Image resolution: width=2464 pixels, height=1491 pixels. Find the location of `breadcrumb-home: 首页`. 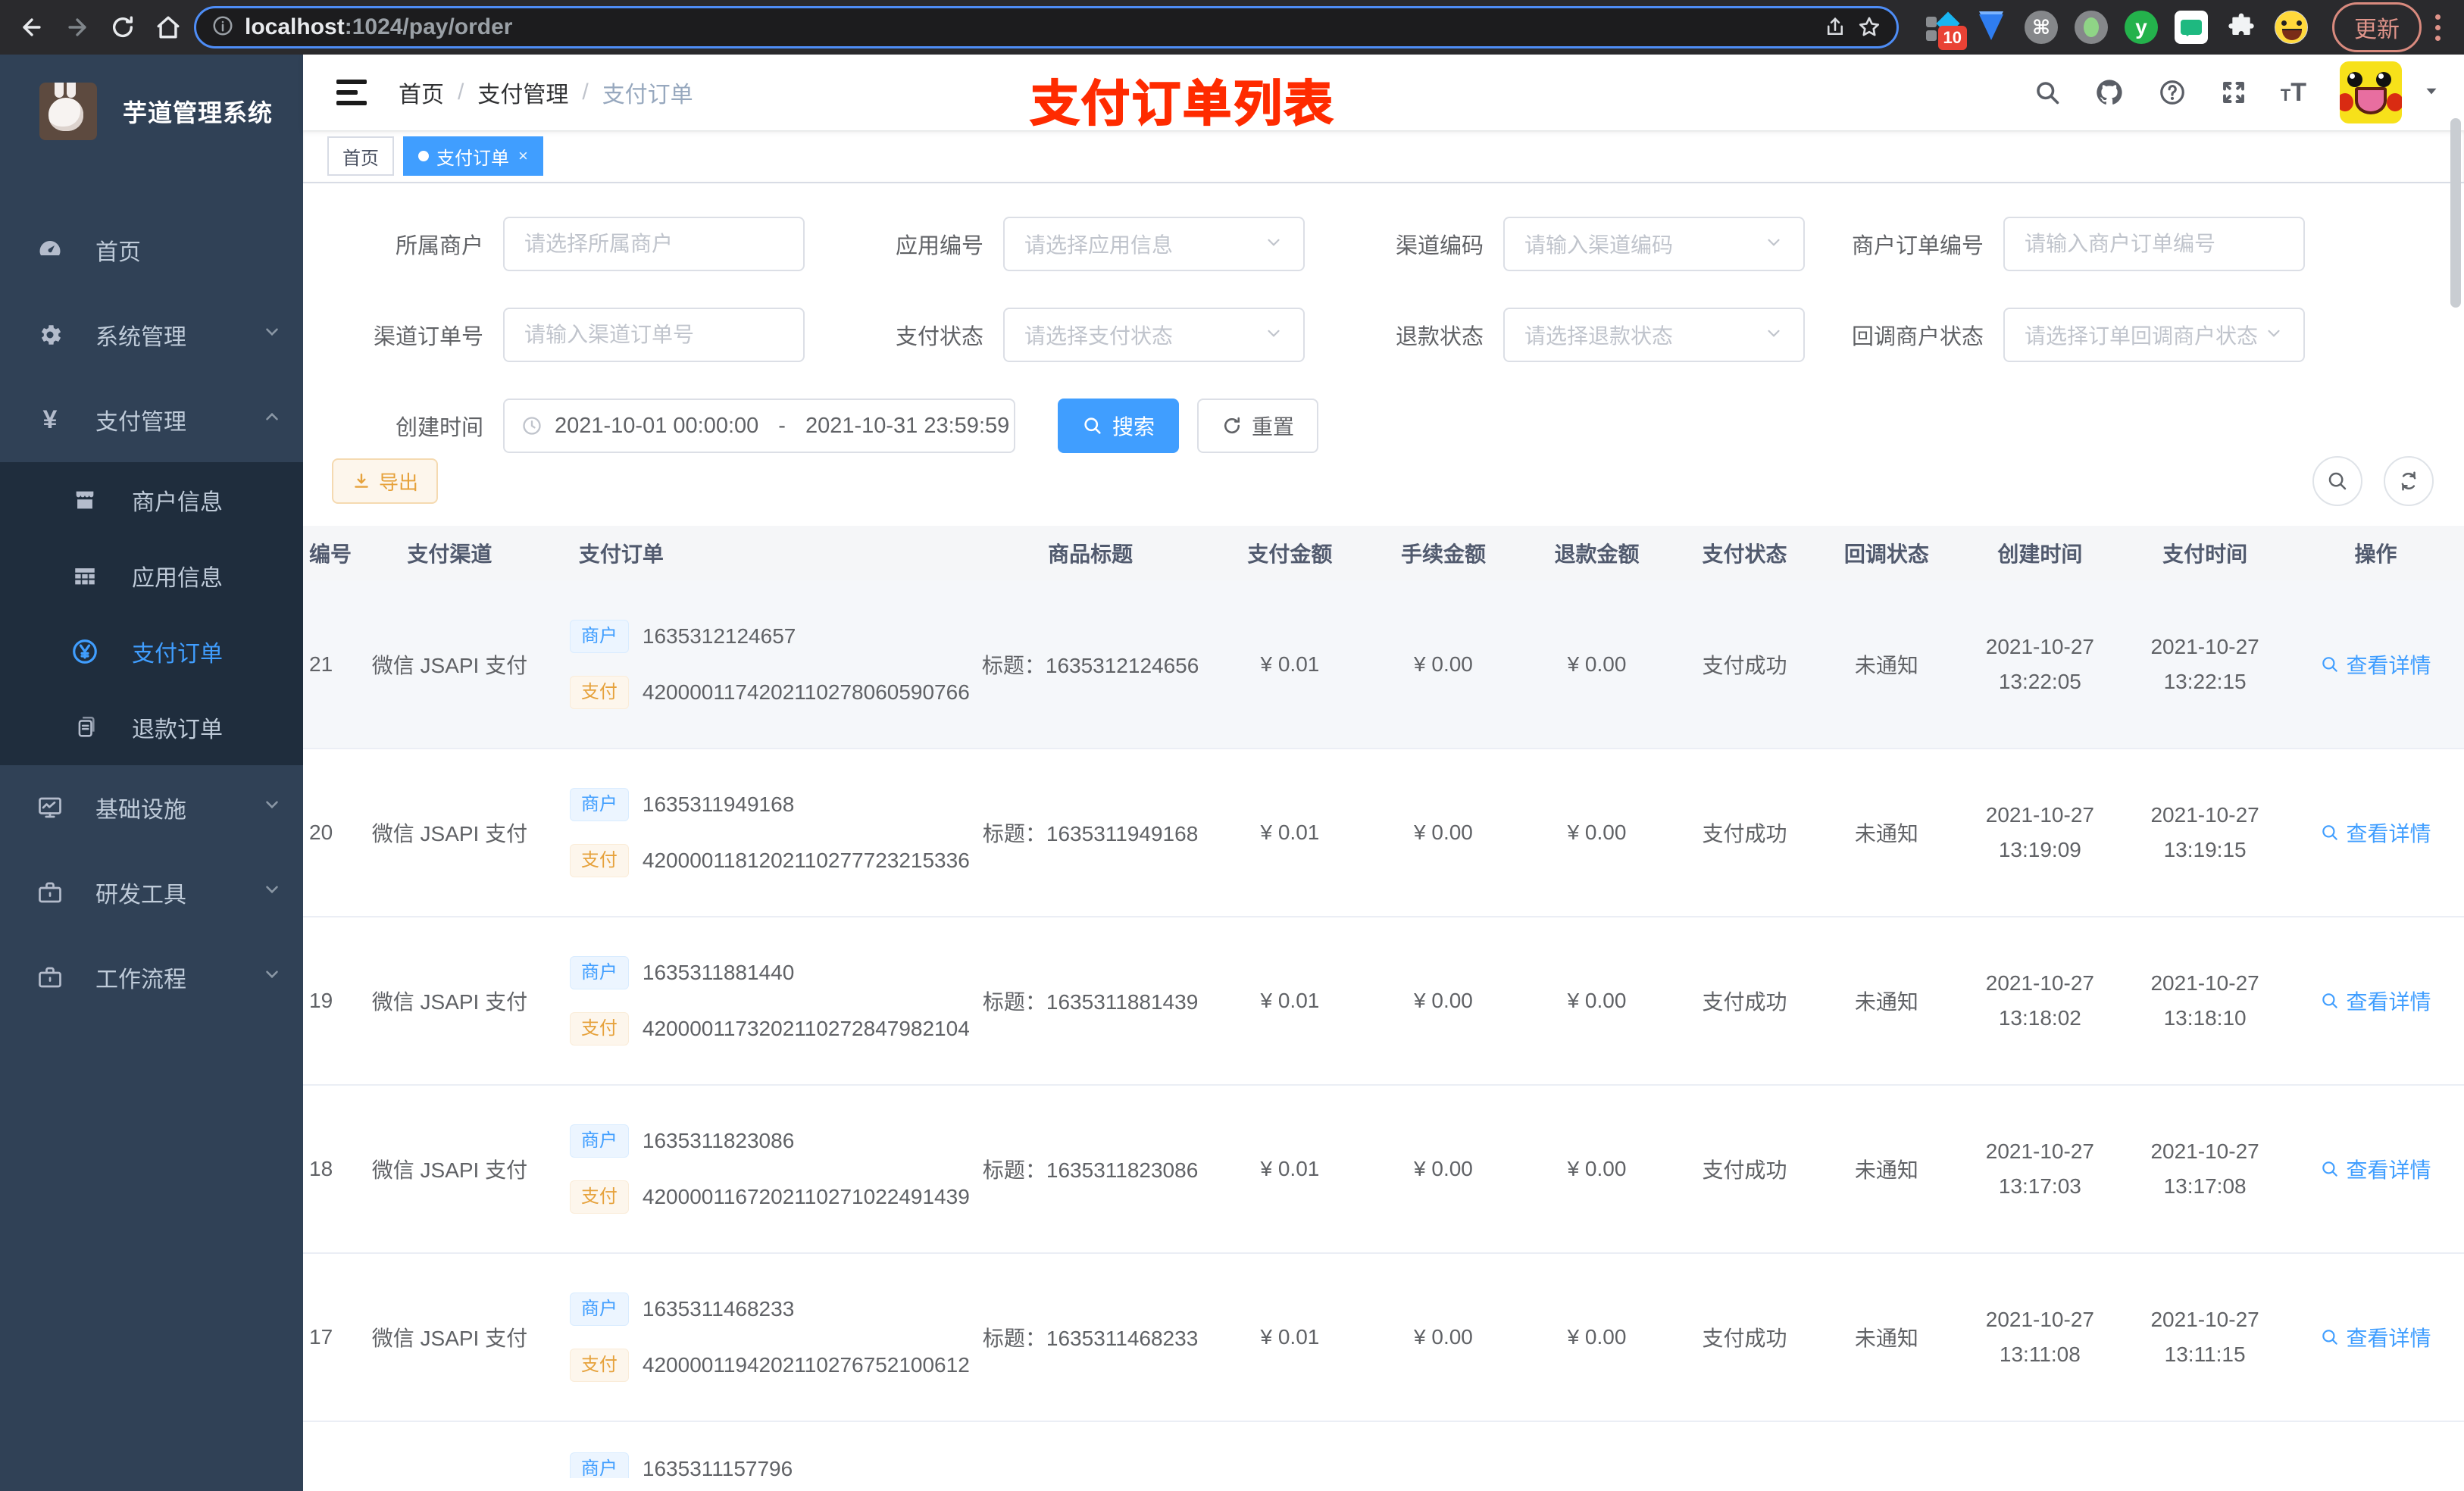

breadcrumb-home: 首页 is located at coordinates (421, 92).